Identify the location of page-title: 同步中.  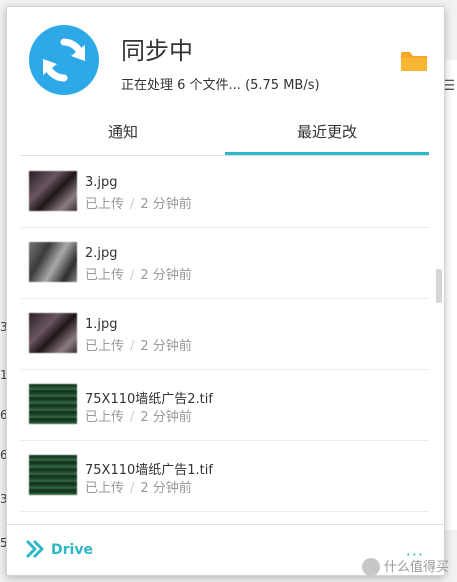
(157, 51).